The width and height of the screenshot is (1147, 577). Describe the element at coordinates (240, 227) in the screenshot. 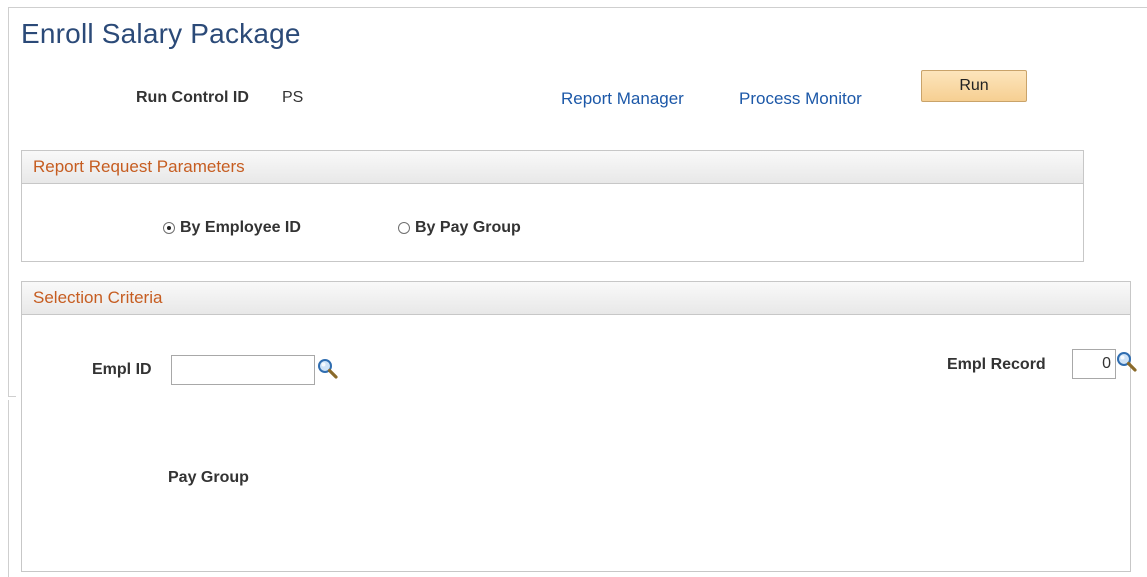

I see `by-employee-id-label: By Employee ID` at that location.